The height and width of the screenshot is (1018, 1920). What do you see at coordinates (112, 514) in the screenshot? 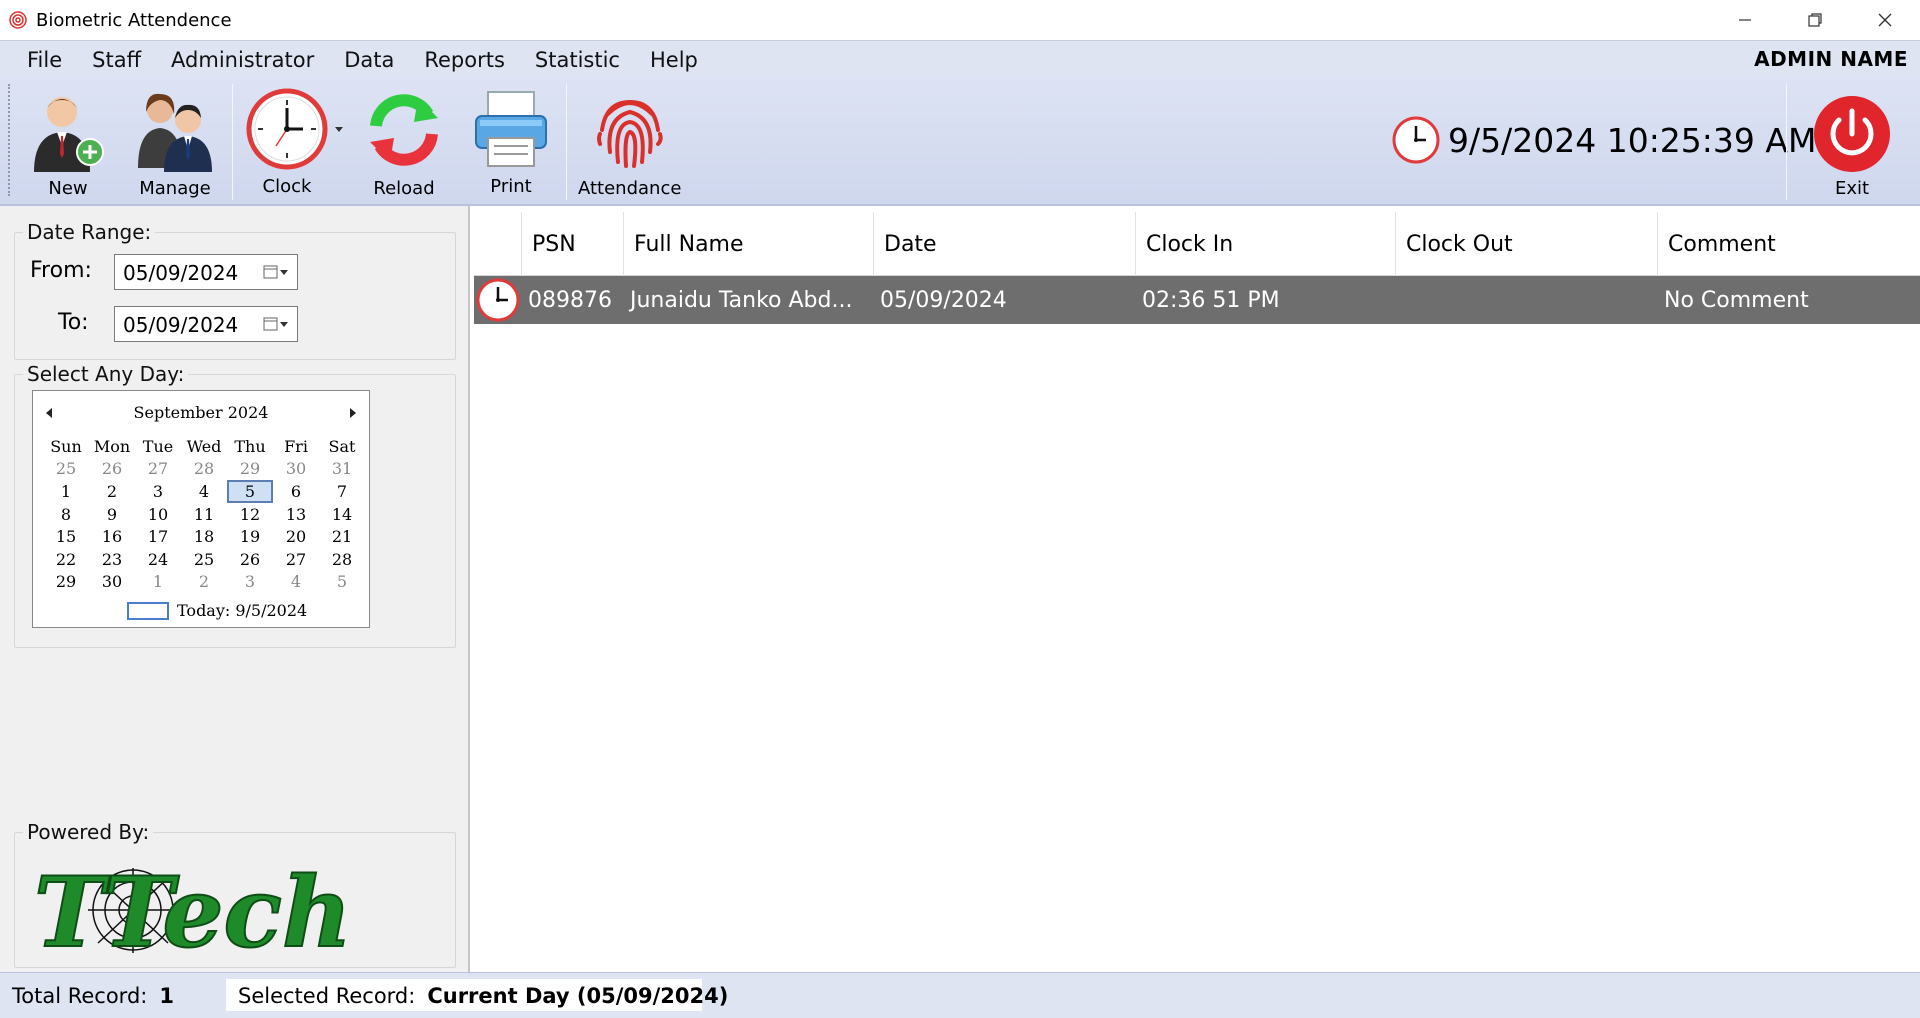
I see `calendar-day: 9` at bounding box center [112, 514].